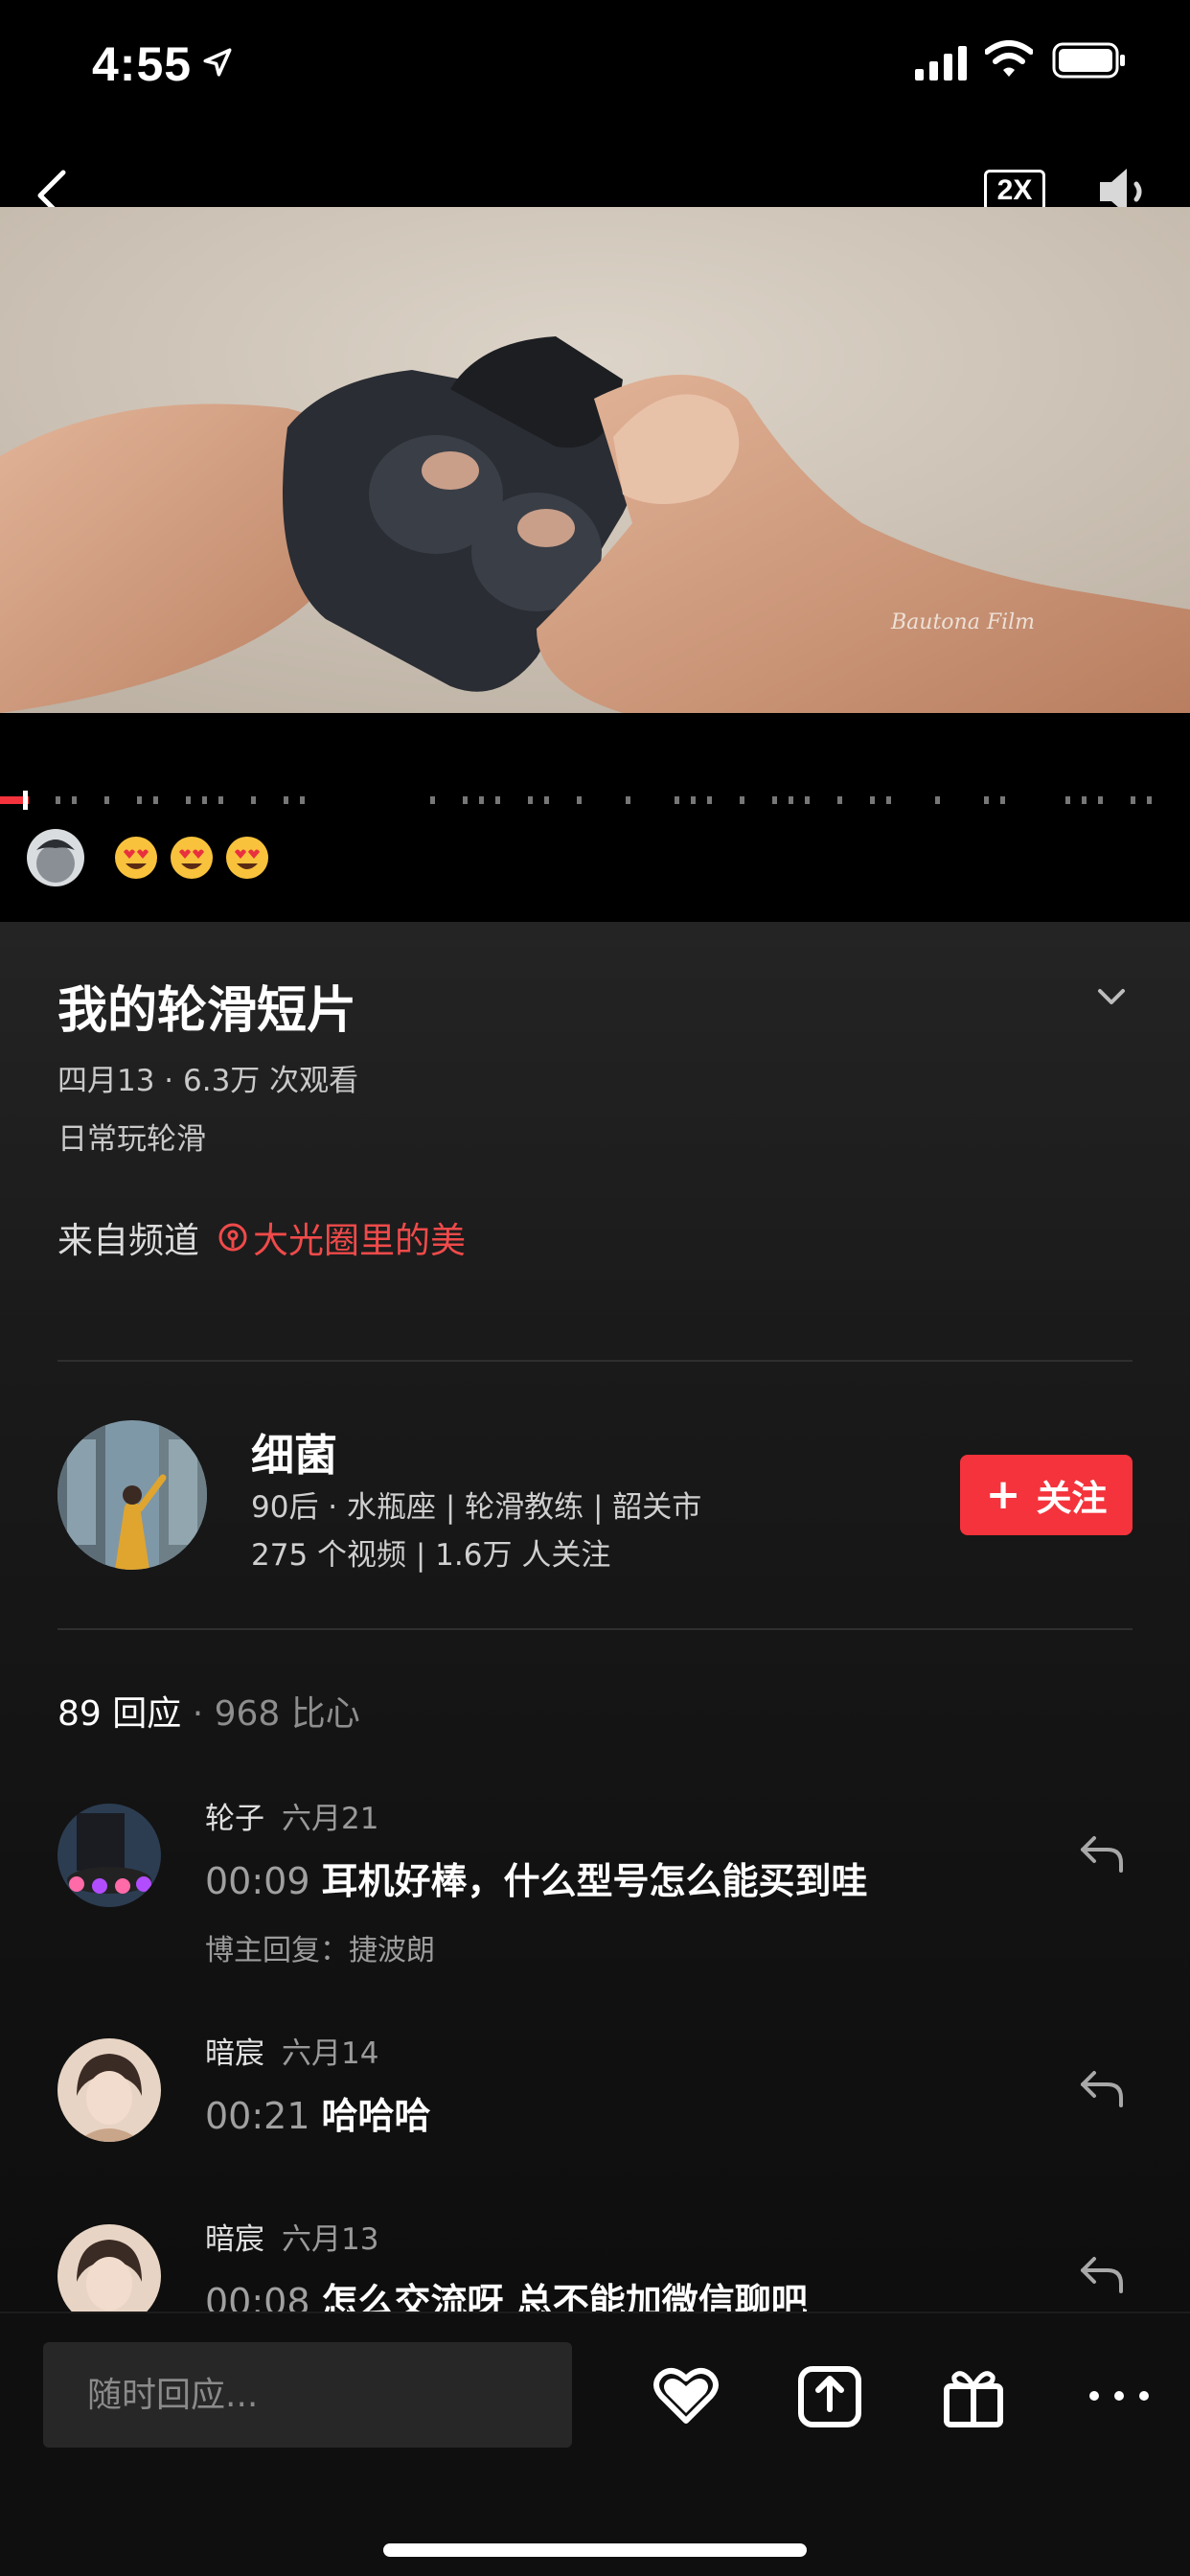  I want to click on comment-text: 怎么交流呀 总不能加微信聊吧, so click(564, 2296).